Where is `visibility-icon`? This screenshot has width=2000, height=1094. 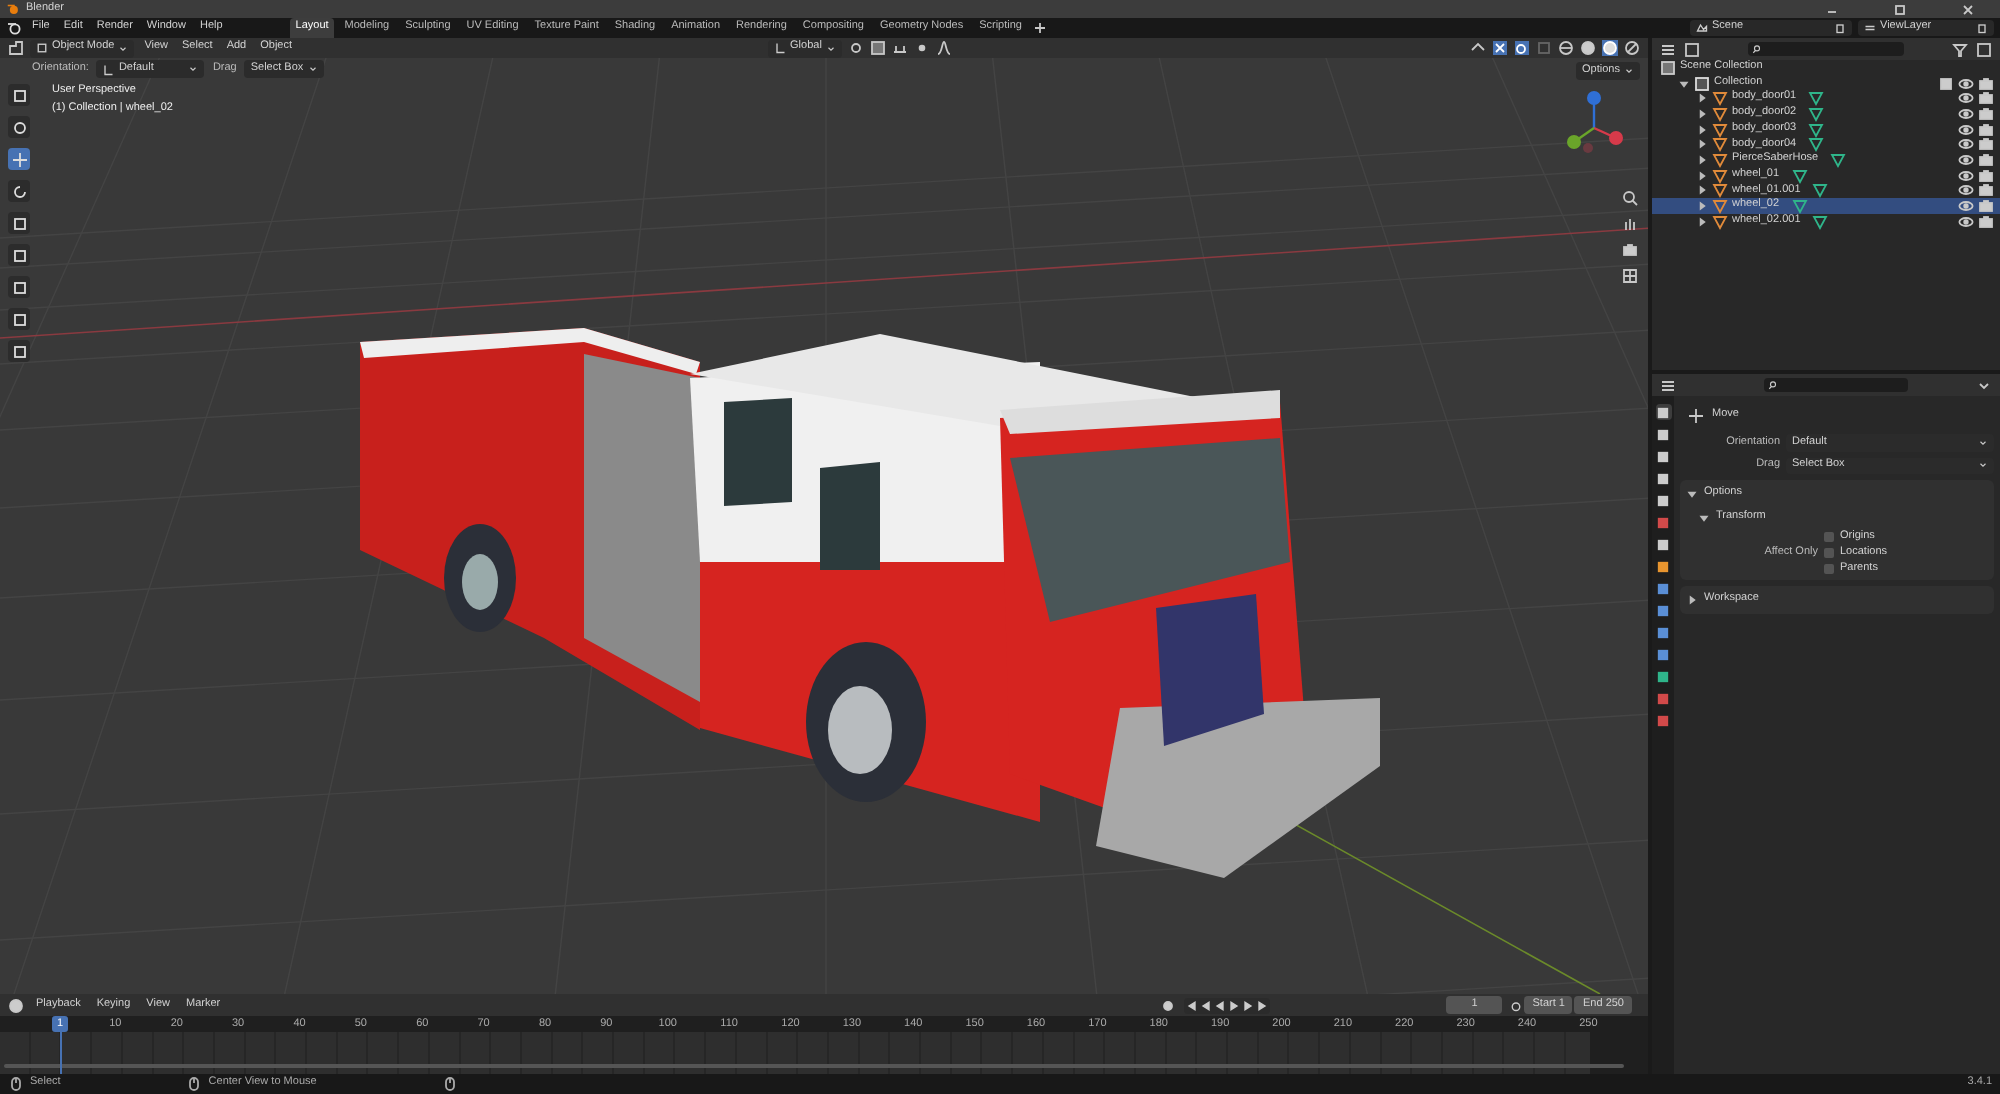
visibility-icon is located at coordinates (1478, 48).